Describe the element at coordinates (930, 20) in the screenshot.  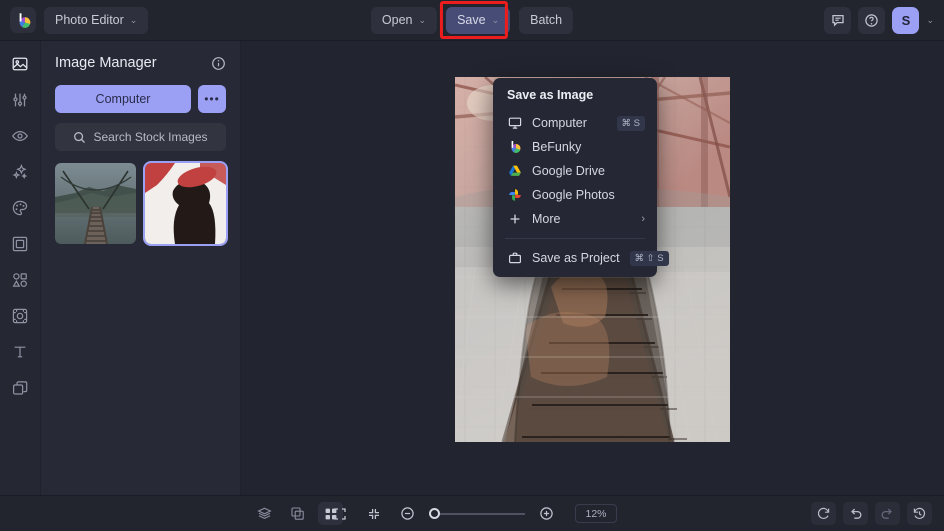
I see `avatar-chevron-down-icon: ⌄` at that location.